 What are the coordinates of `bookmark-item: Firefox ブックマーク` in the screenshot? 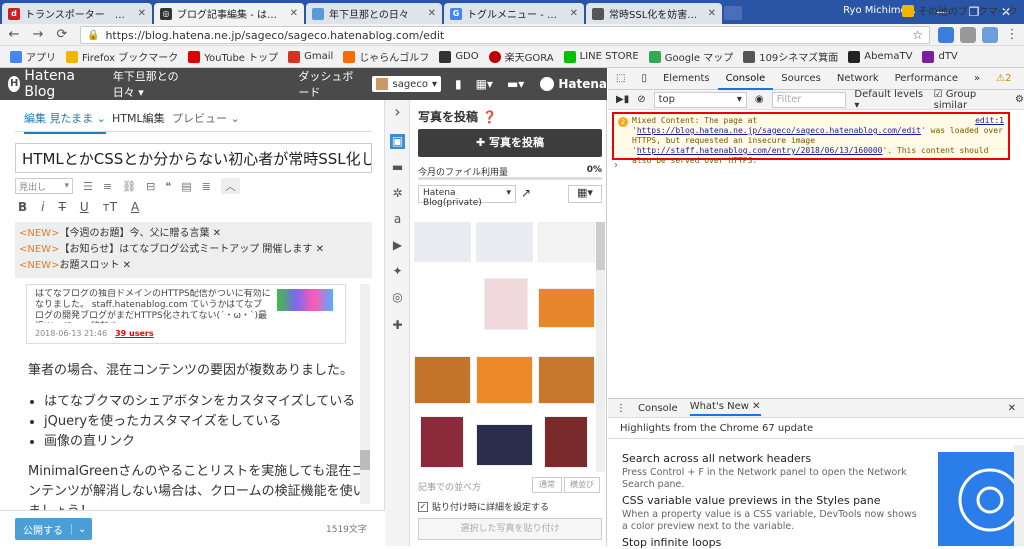 It's located at (122, 56).